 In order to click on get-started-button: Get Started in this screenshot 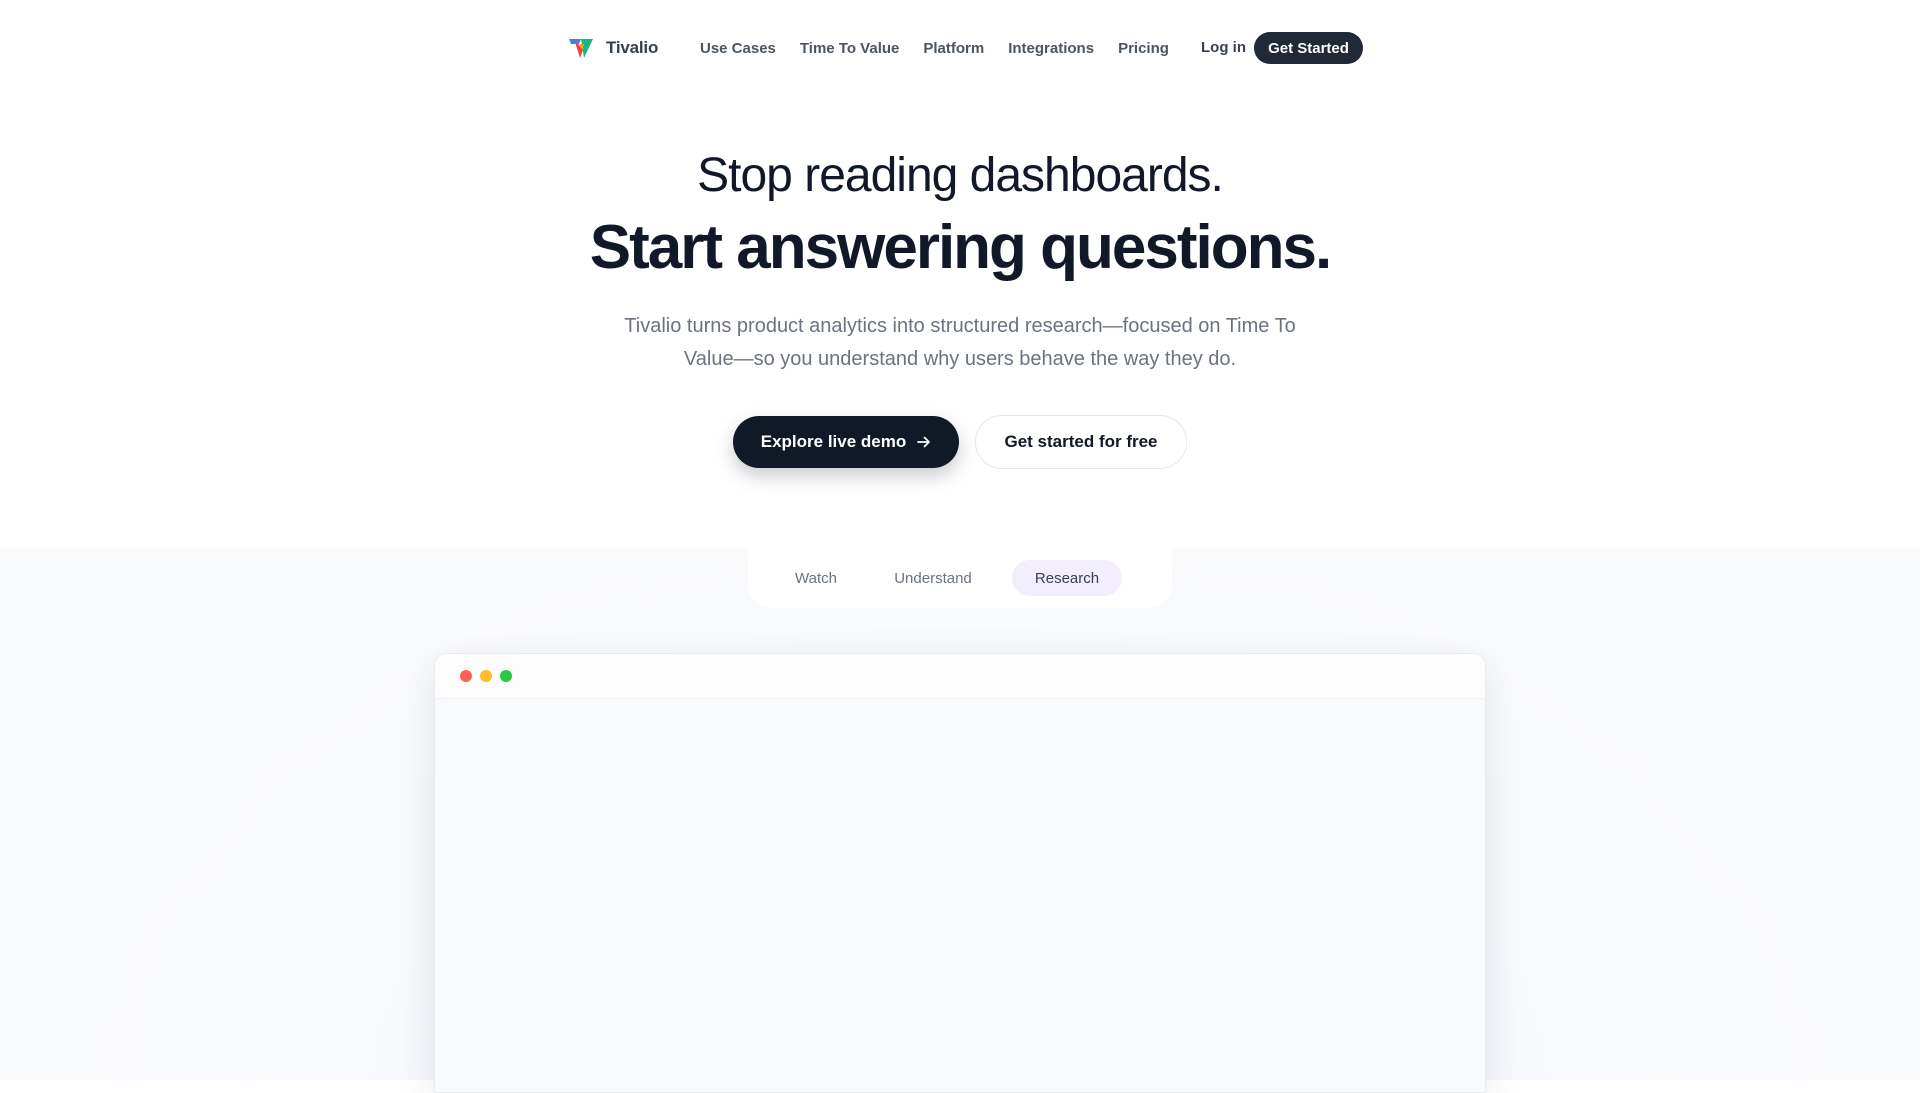, I will do `click(1308, 48)`.